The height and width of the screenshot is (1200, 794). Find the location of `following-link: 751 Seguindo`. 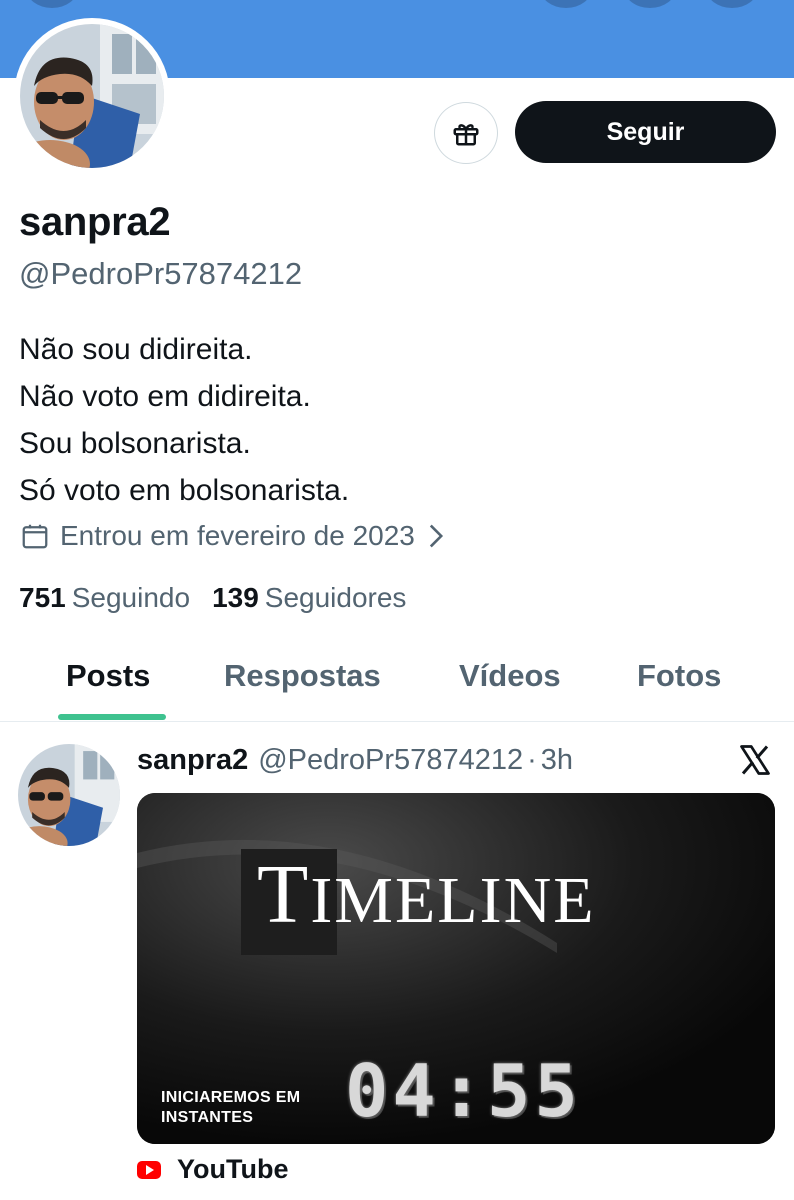

following-link: 751 Seguindo is located at coordinates (104, 598).